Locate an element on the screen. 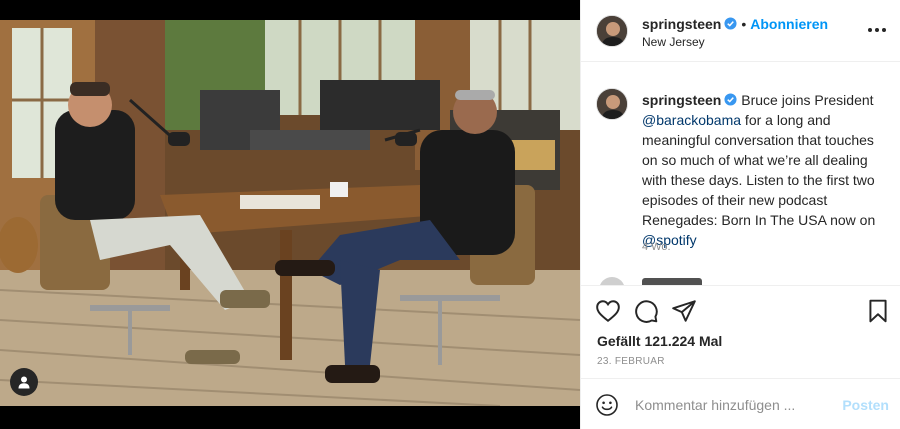  caption-timestamp: 4 Wo. is located at coordinates (656, 247).